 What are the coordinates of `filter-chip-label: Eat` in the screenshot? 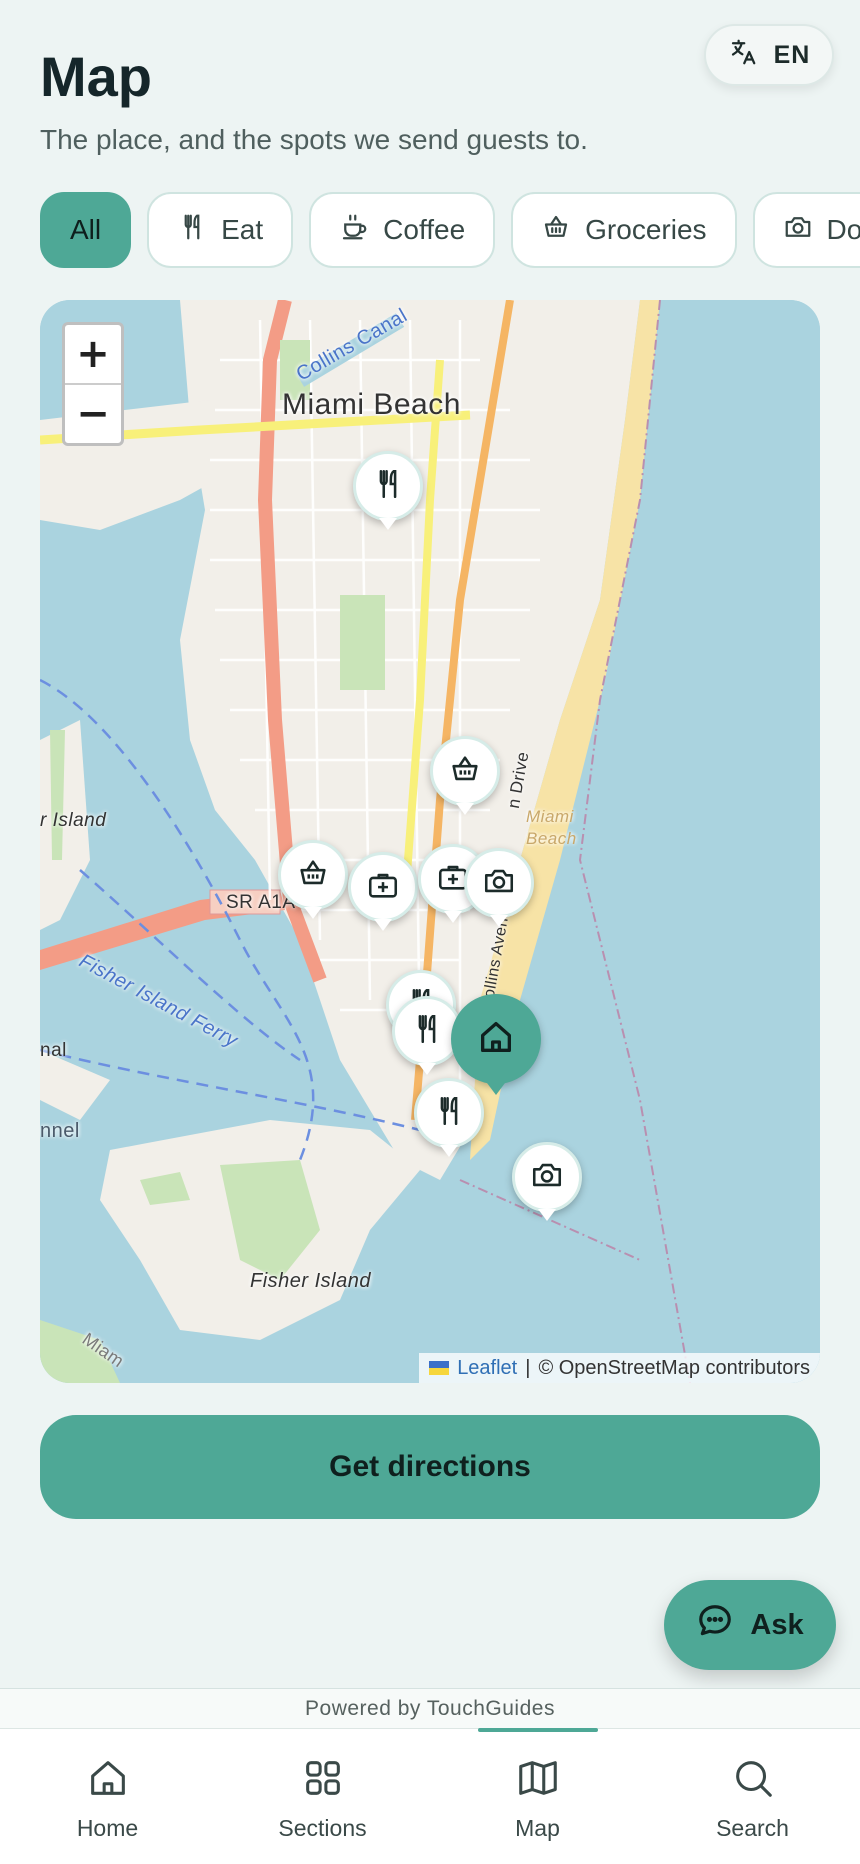 It's located at (242, 229).